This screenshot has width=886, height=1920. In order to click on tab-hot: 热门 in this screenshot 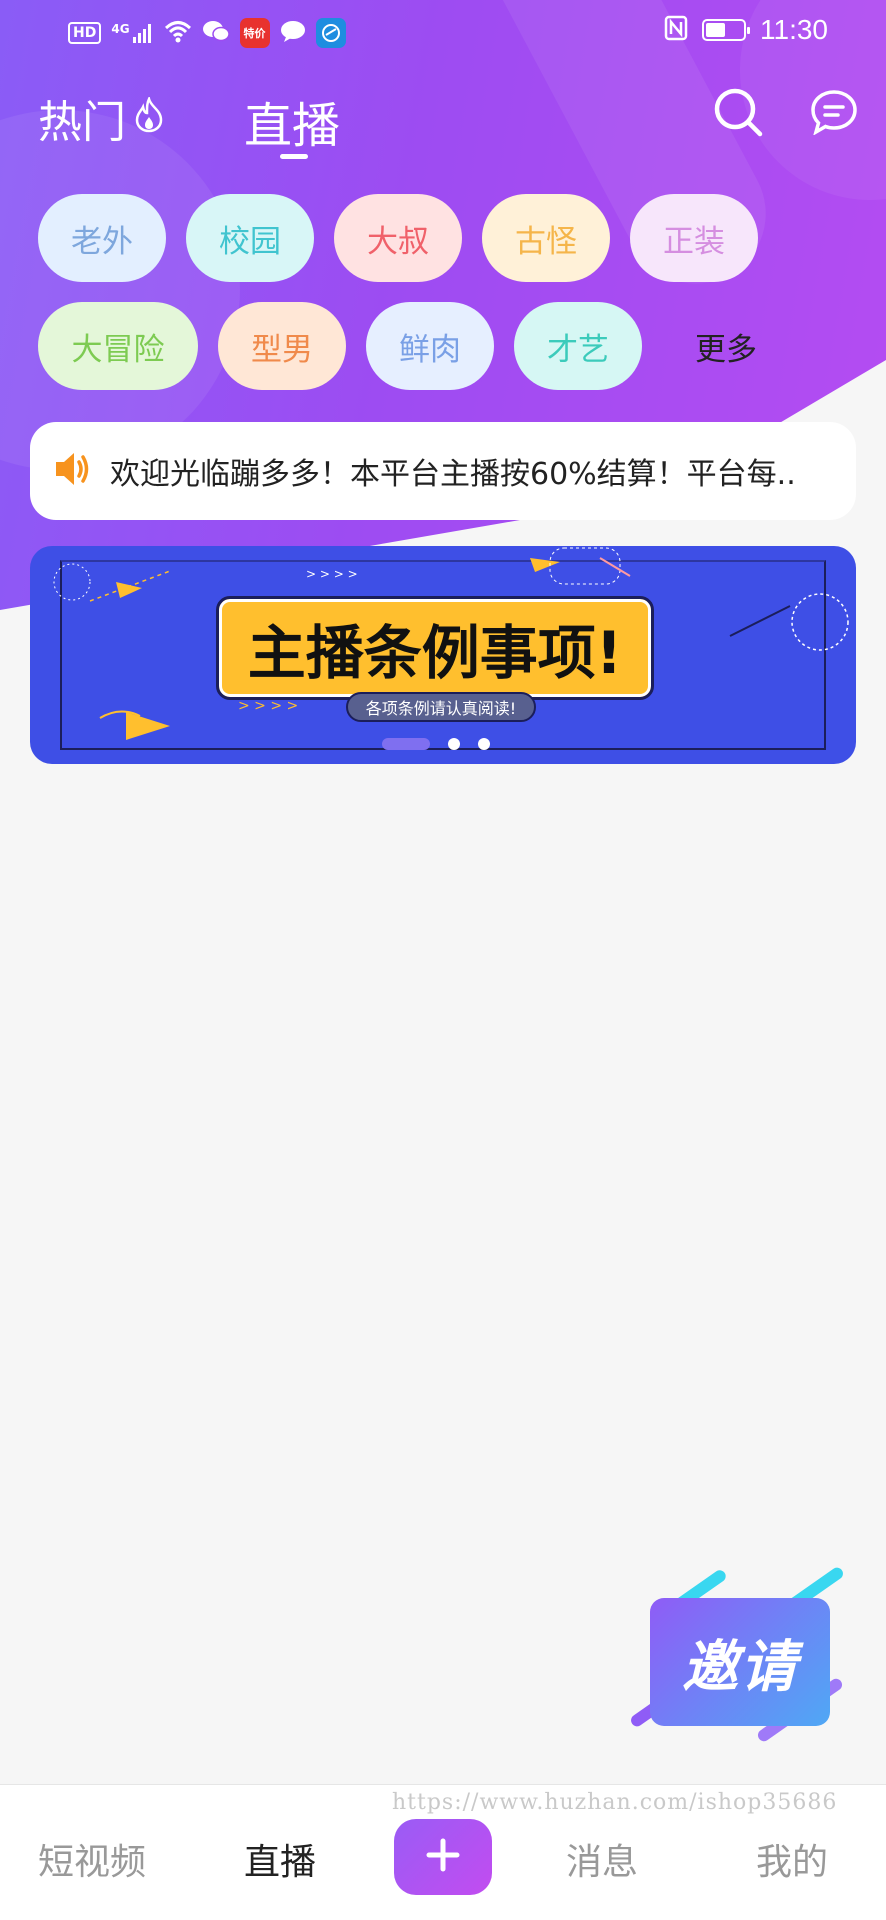, I will do `click(101, 118)`.